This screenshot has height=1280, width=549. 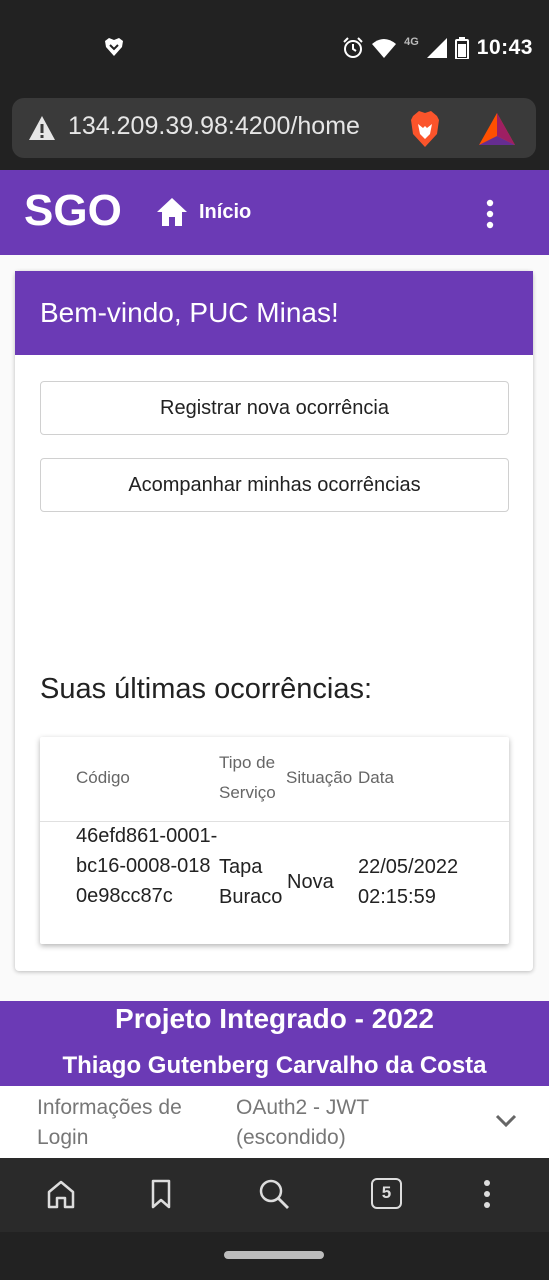 What do you see at coordinates (384, 48) in the screenshot?
I see `wifi-icon` at bounding box center [384, 48].